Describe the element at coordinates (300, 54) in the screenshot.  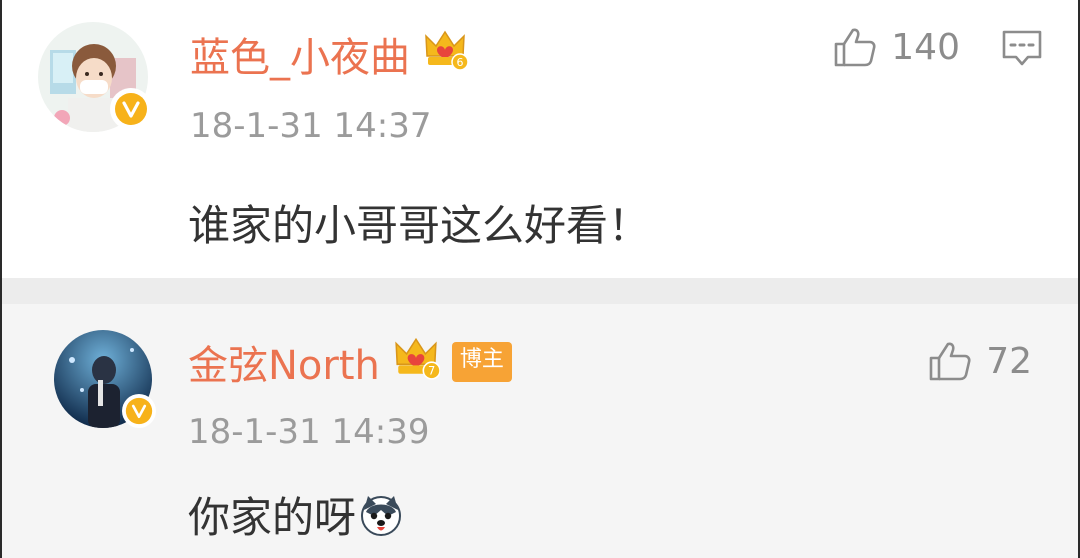
I see `username-text: 蓝色_小夜曲` at that location.